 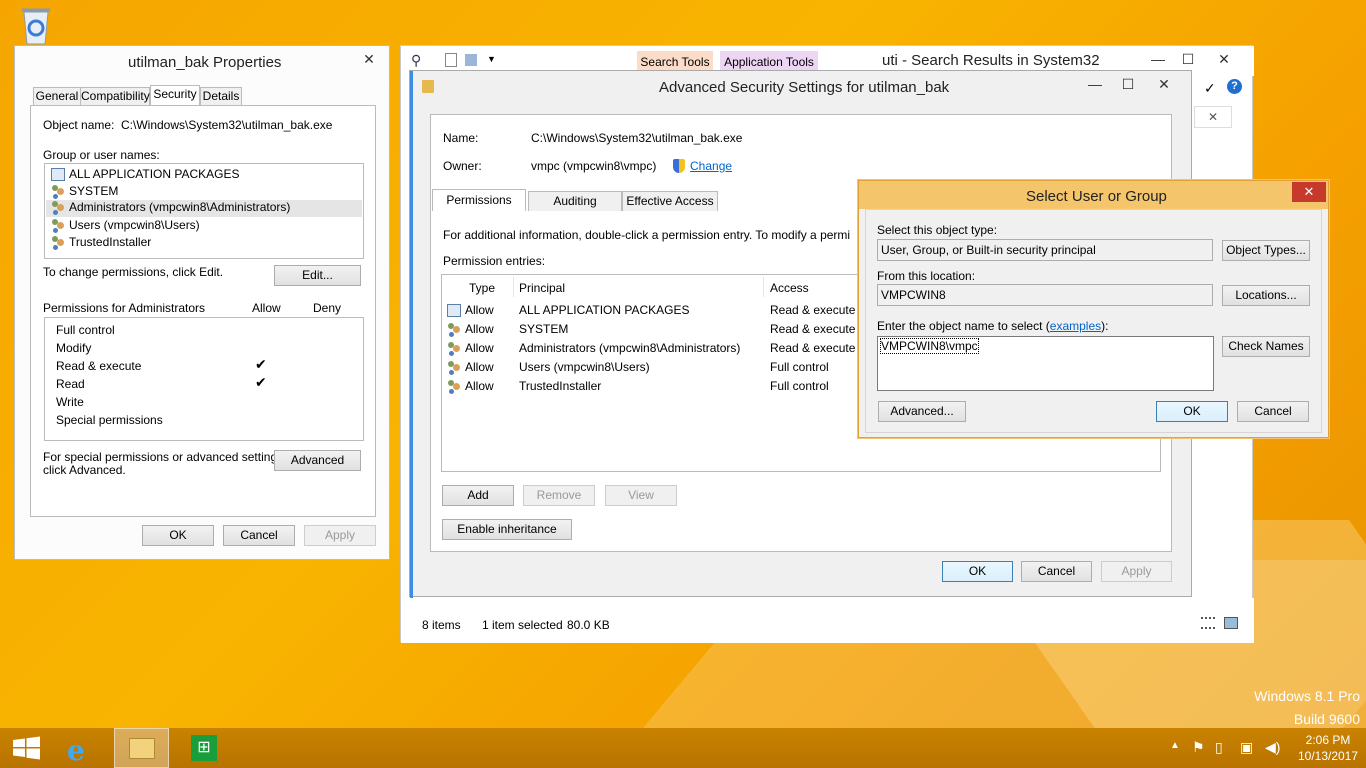 I want to click on ie-icon: e, so click(x=76, y=750).